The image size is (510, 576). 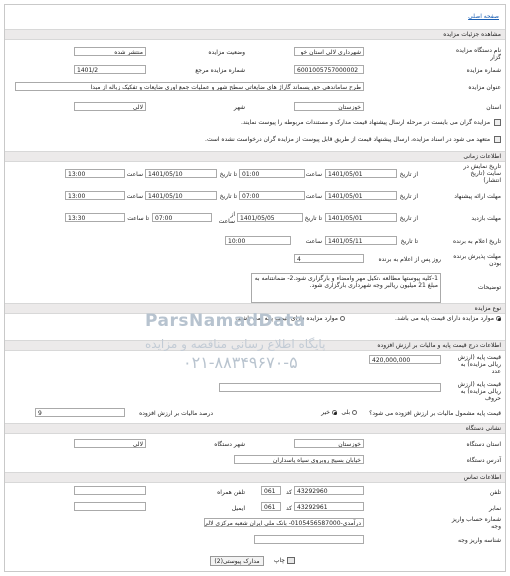 I want to click on winner-period-unit: روز پس از اعلام به برنده, so click(x=409, y=259).